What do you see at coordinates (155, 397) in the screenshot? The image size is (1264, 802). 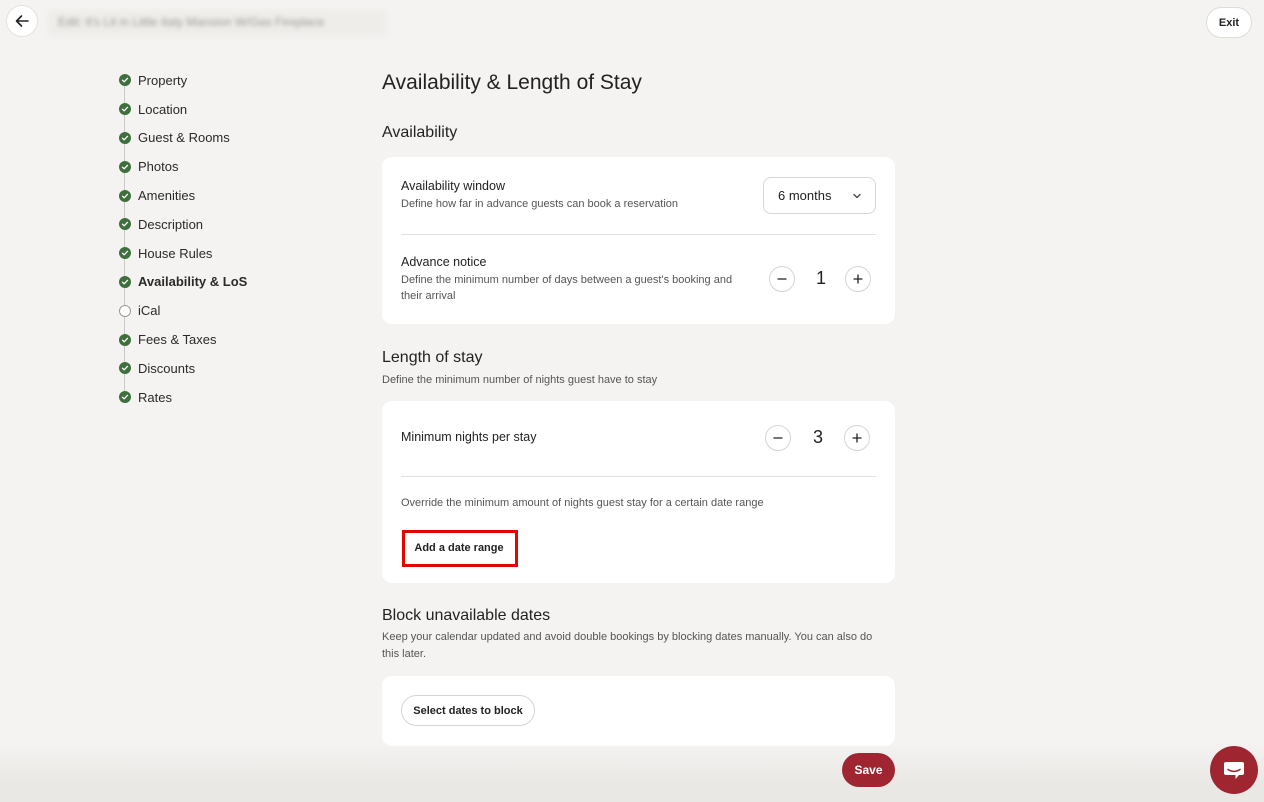 I see `sidebar-step-label: Rates` at bounding box center [155, 397].